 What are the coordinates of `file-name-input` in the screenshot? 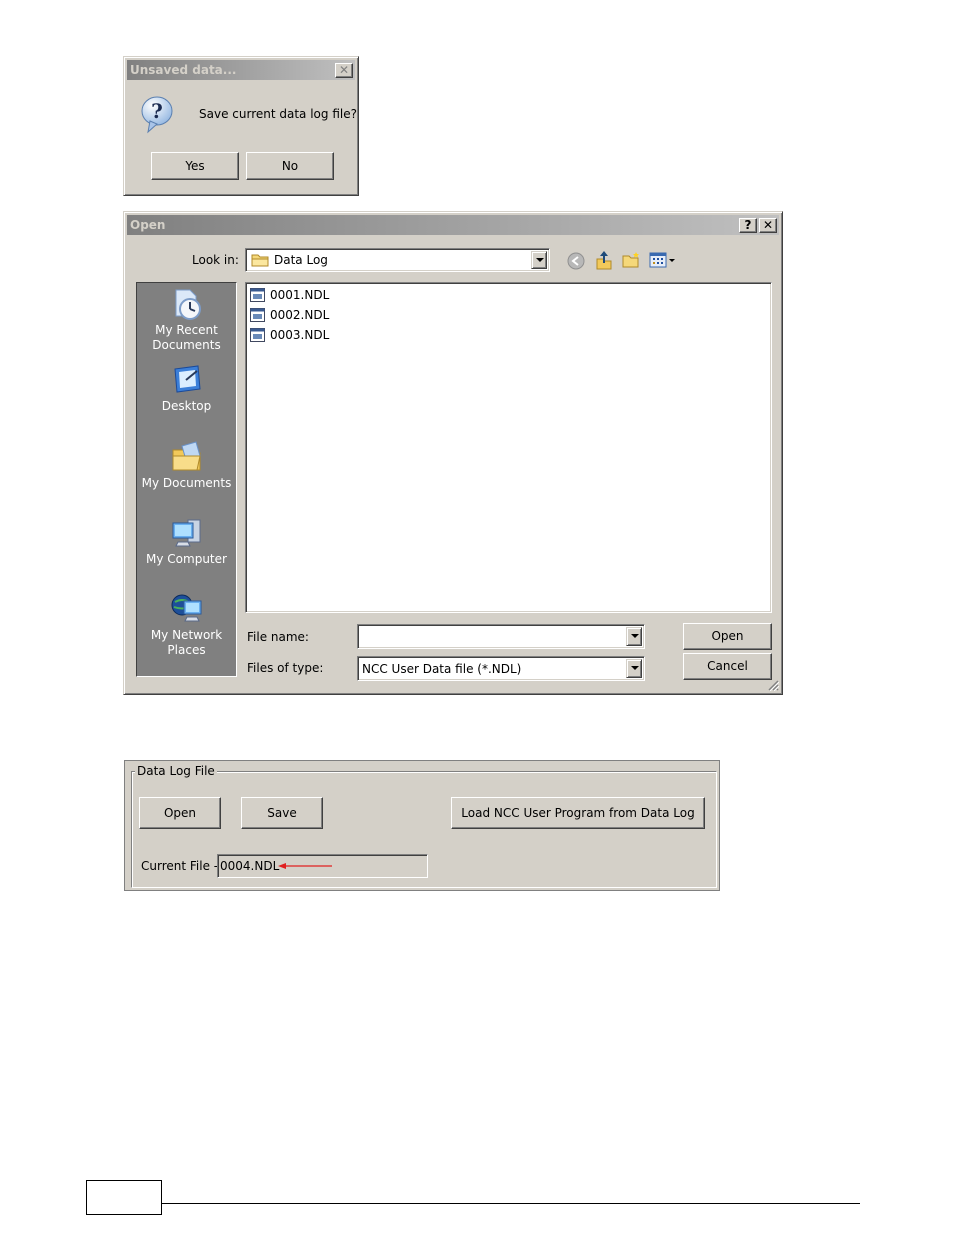 It's located at (501, 636).